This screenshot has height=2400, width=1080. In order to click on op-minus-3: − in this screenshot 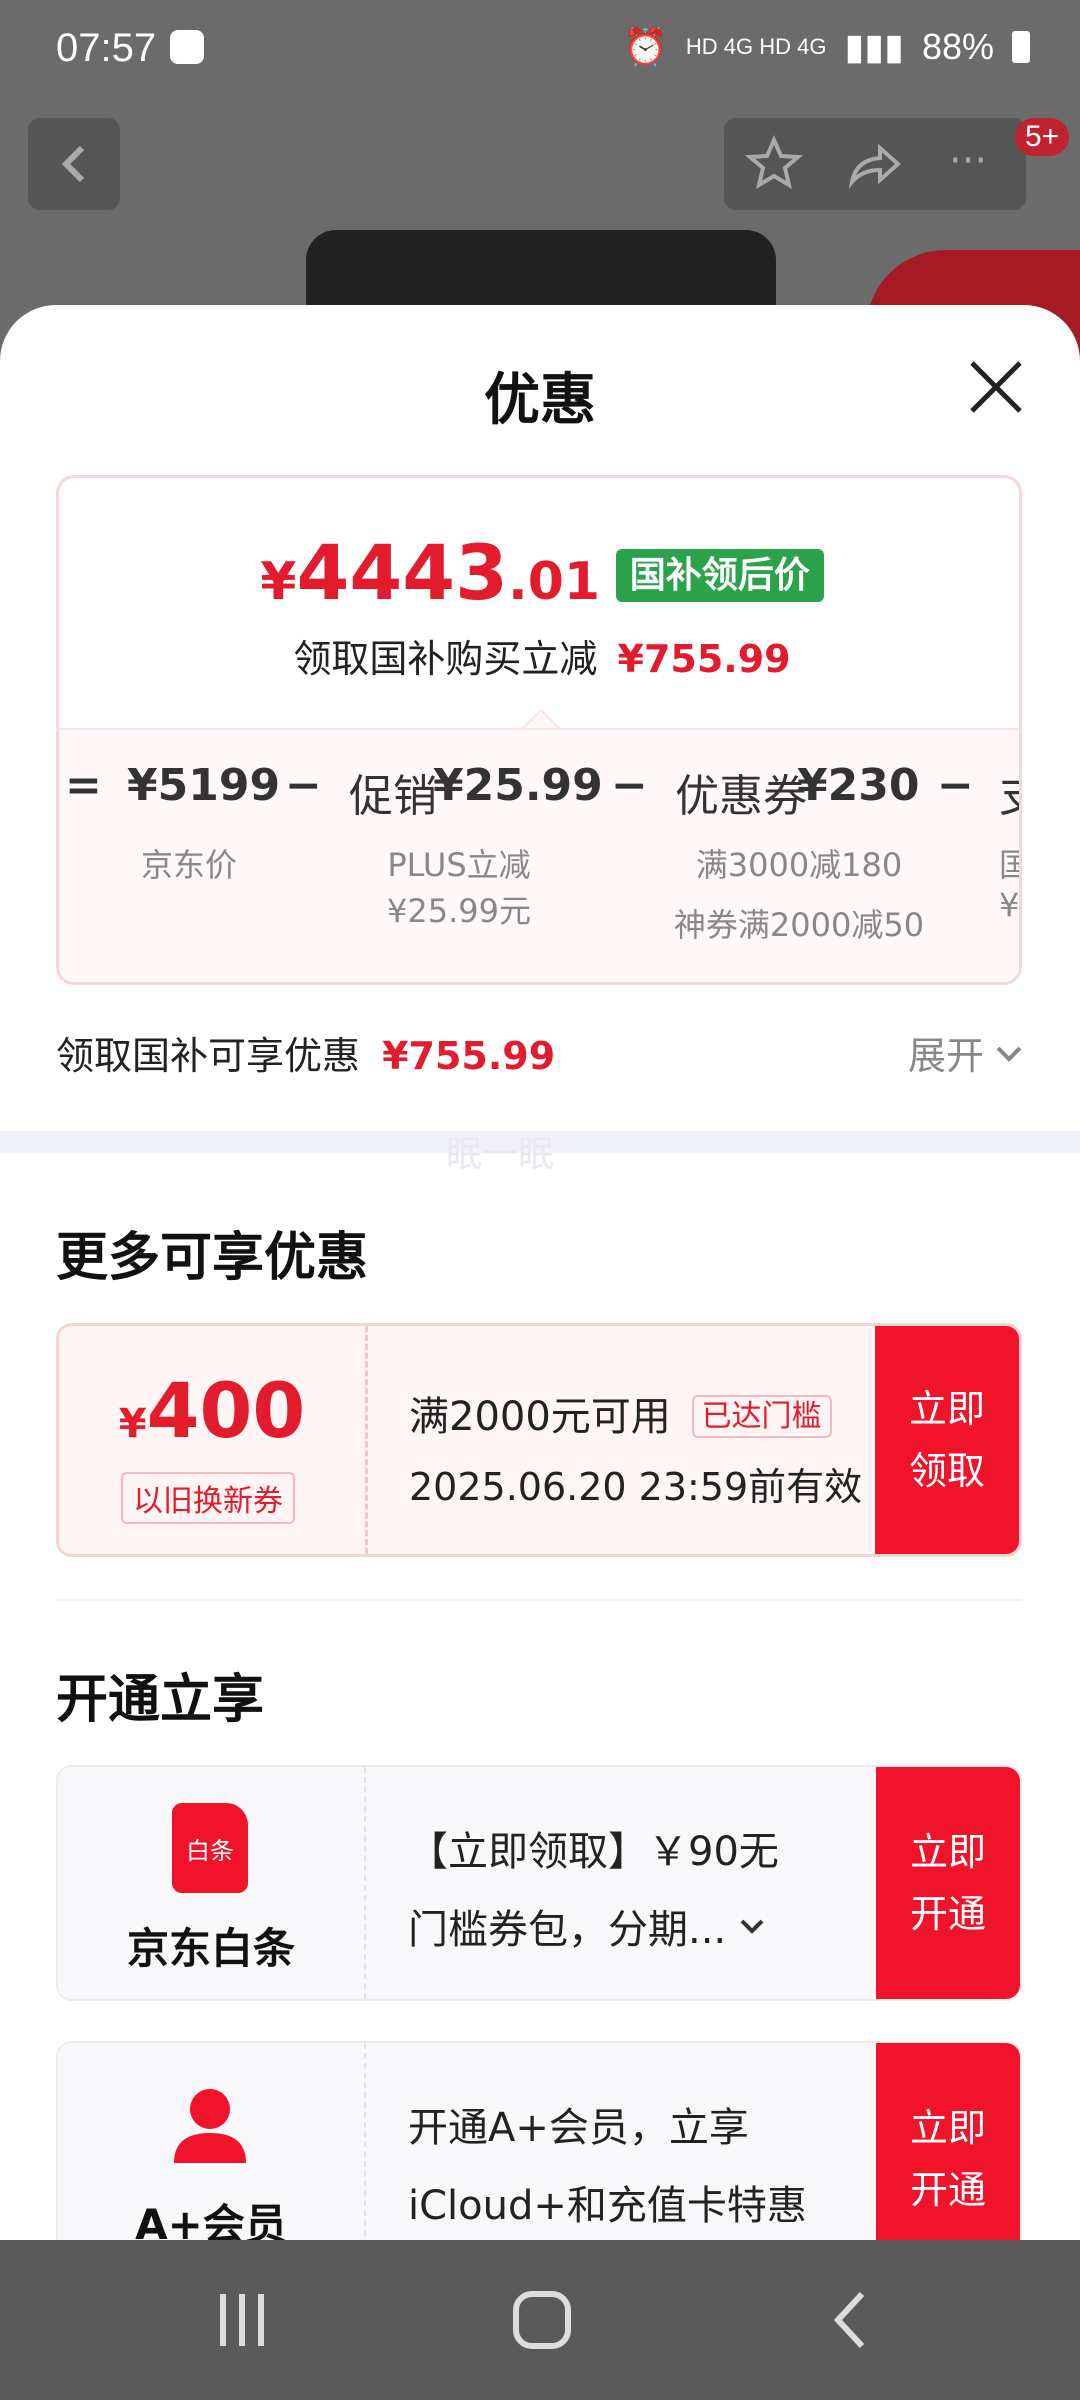, I will do `click(955, 785)`.